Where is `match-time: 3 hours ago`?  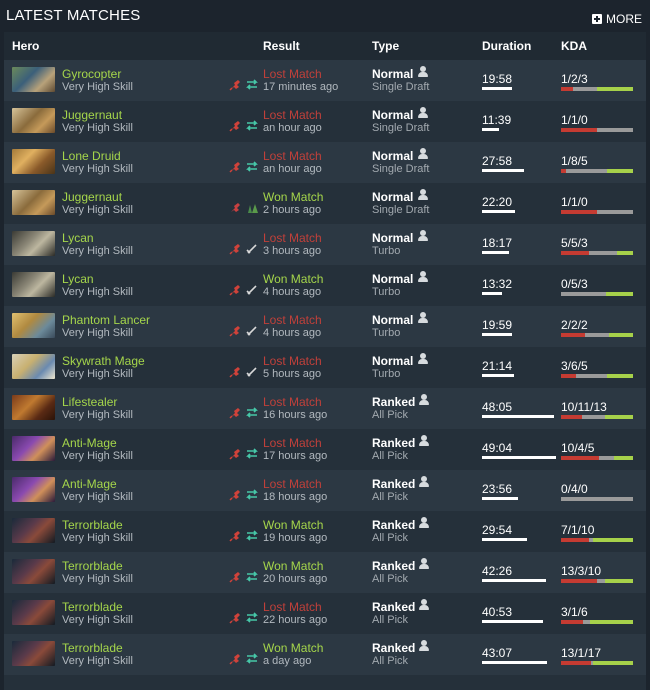
match-time: 3 hours ago is located at coordinates (292, 251).